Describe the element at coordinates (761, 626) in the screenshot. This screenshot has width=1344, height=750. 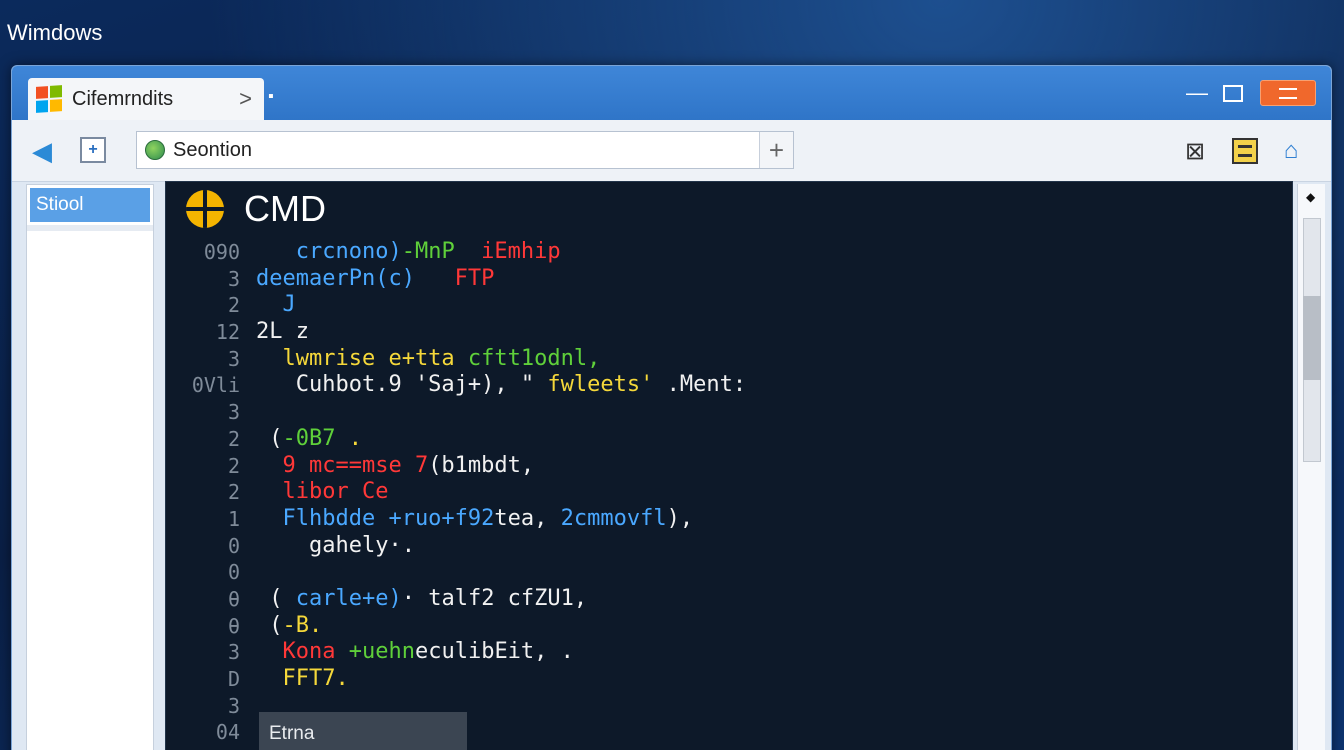
I see `console-line: (-B.` at that location.